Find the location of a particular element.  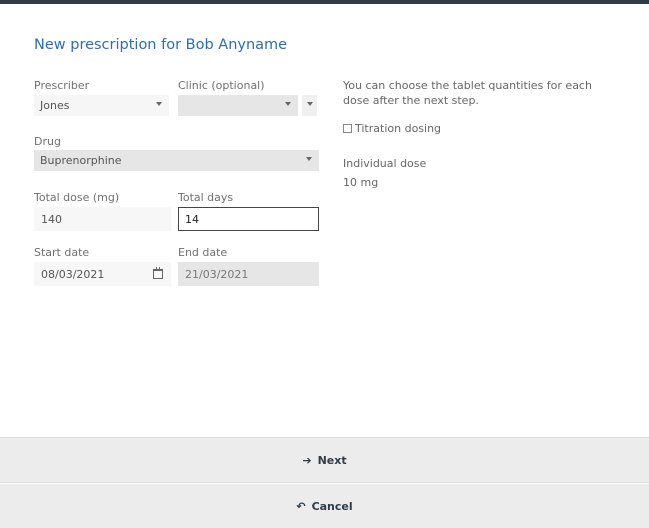

clinic-select is located at coordinates (238, 105).